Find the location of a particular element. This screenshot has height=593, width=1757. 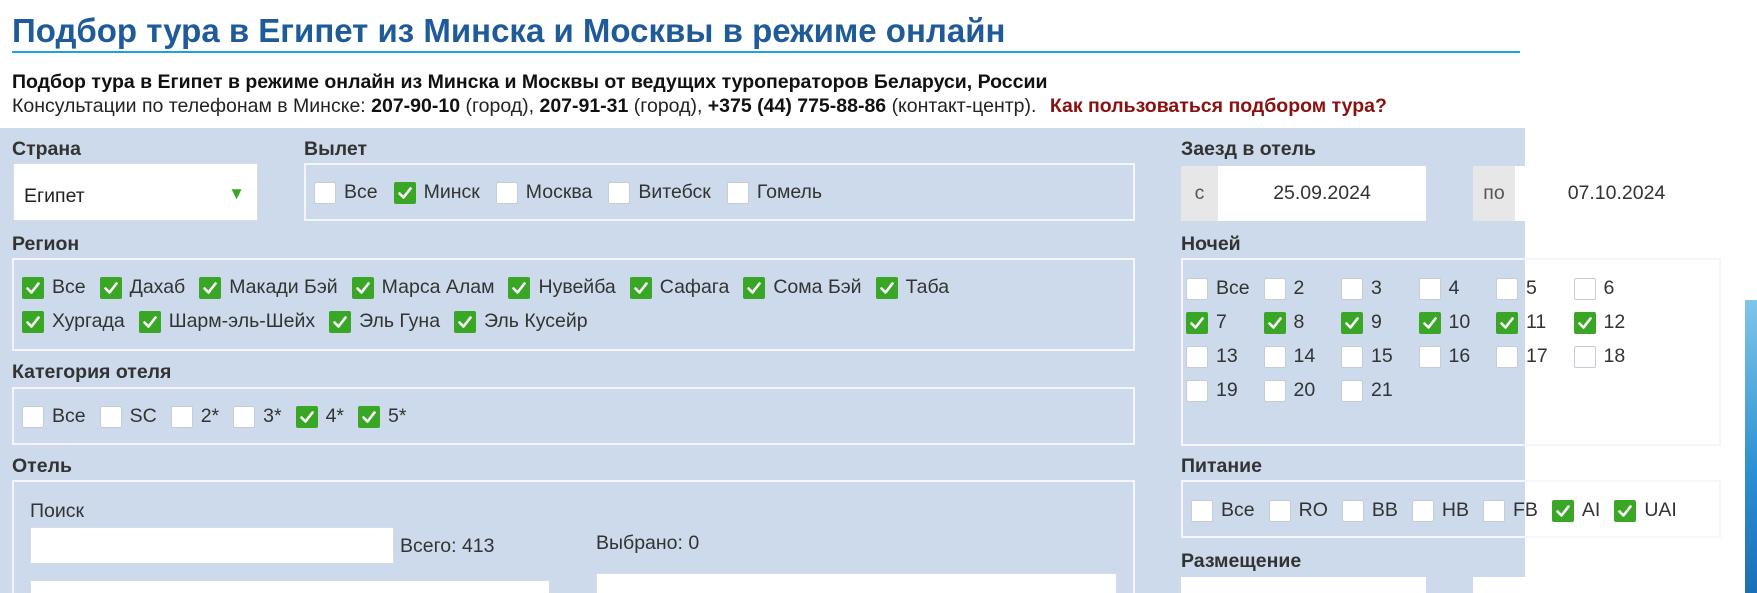

meals-option-checkbox: BB is located at coordinates (1369, 510).